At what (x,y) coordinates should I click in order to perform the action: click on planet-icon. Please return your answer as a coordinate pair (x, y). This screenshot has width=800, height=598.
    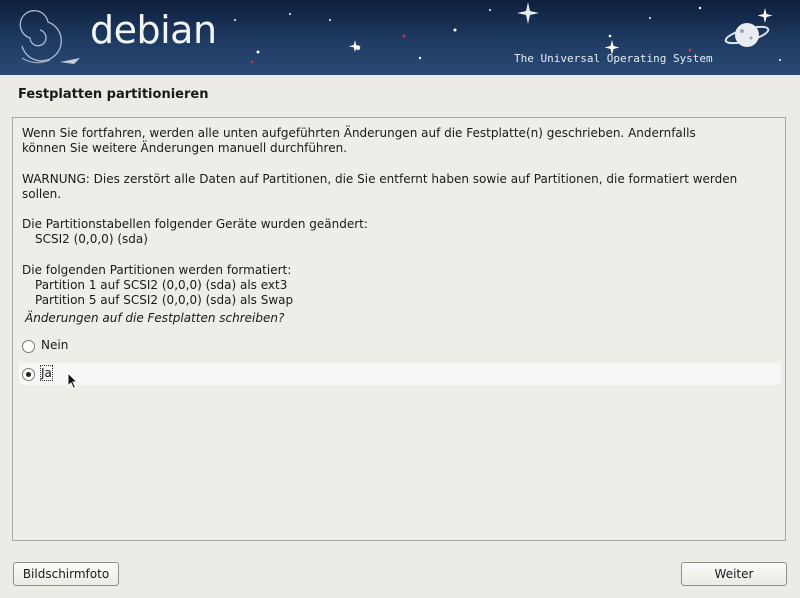
    Looking at the image, I should click on (747, 35).